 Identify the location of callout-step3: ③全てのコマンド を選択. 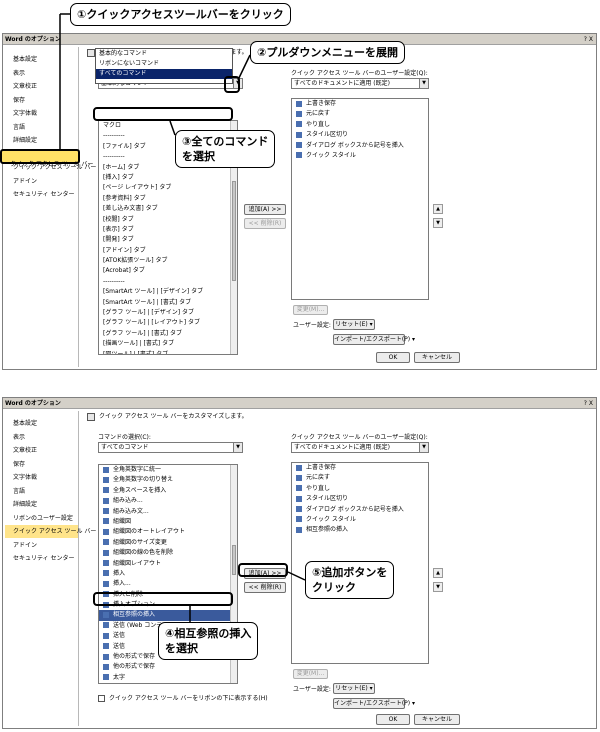
(225, 149).